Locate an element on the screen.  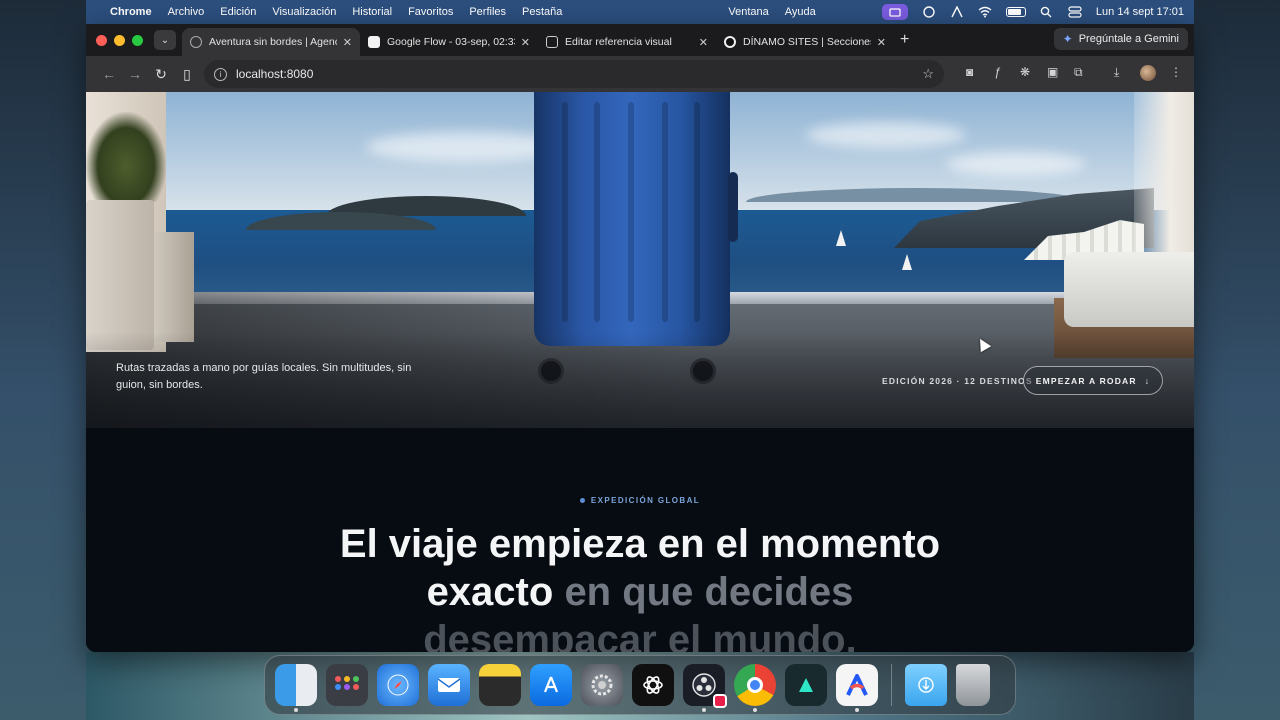
notes-icon is located at coordinates (500, 685).